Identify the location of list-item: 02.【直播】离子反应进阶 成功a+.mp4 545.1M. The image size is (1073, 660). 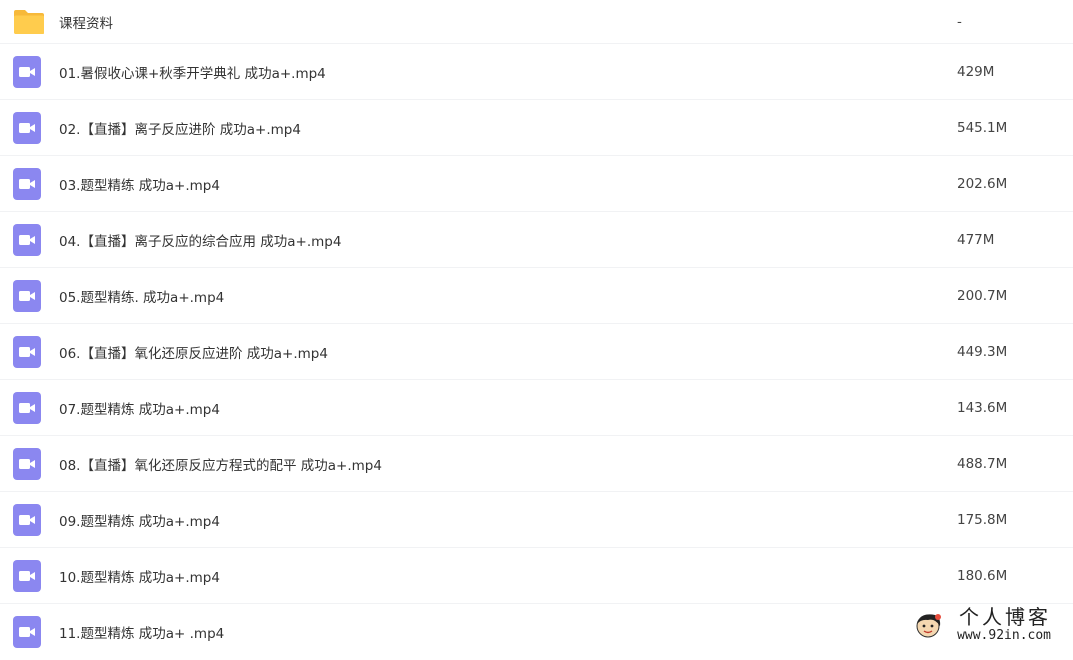
(536, 128).